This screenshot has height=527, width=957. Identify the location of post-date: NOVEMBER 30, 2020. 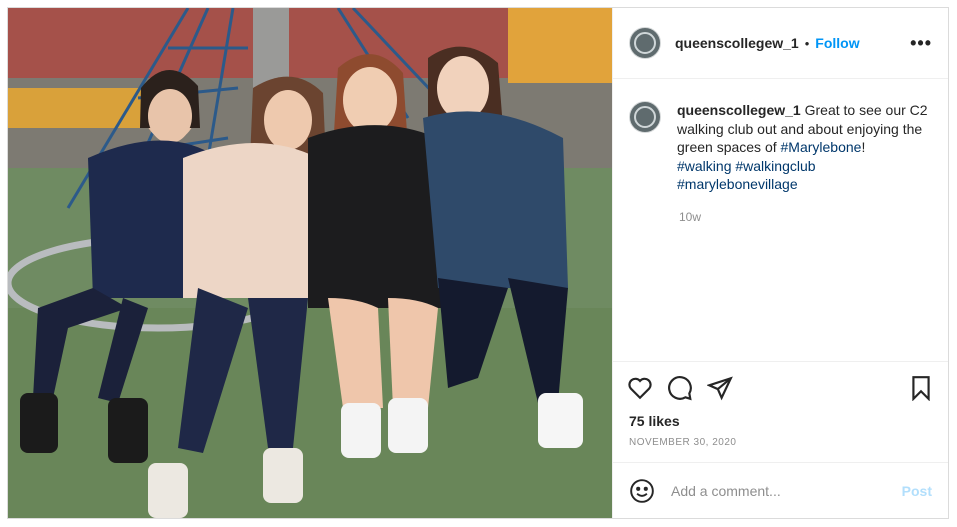
(683, 442).